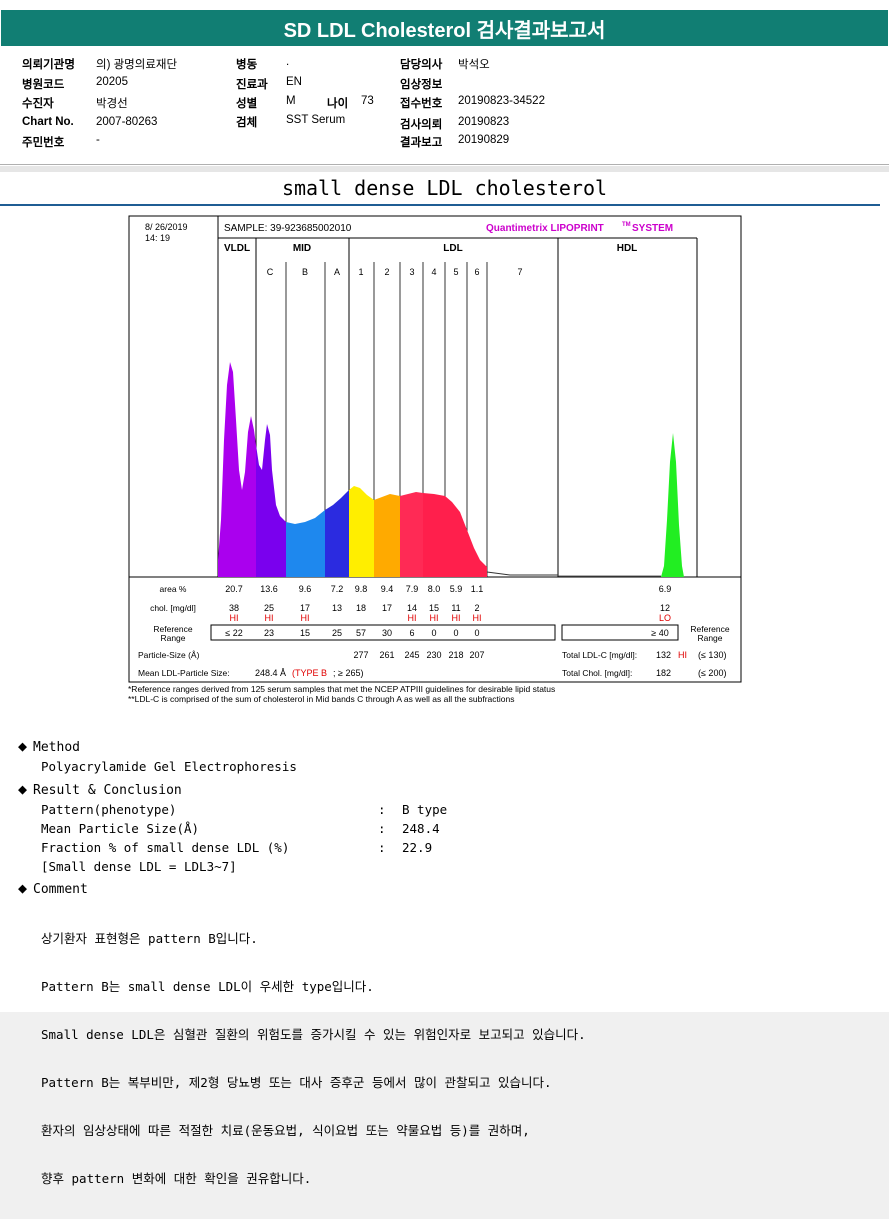  What do you see at coordinates (348, 673) in the screenshot?
I see `mean-ref: ; ≥ 265)` at bounding box center [348, 673].